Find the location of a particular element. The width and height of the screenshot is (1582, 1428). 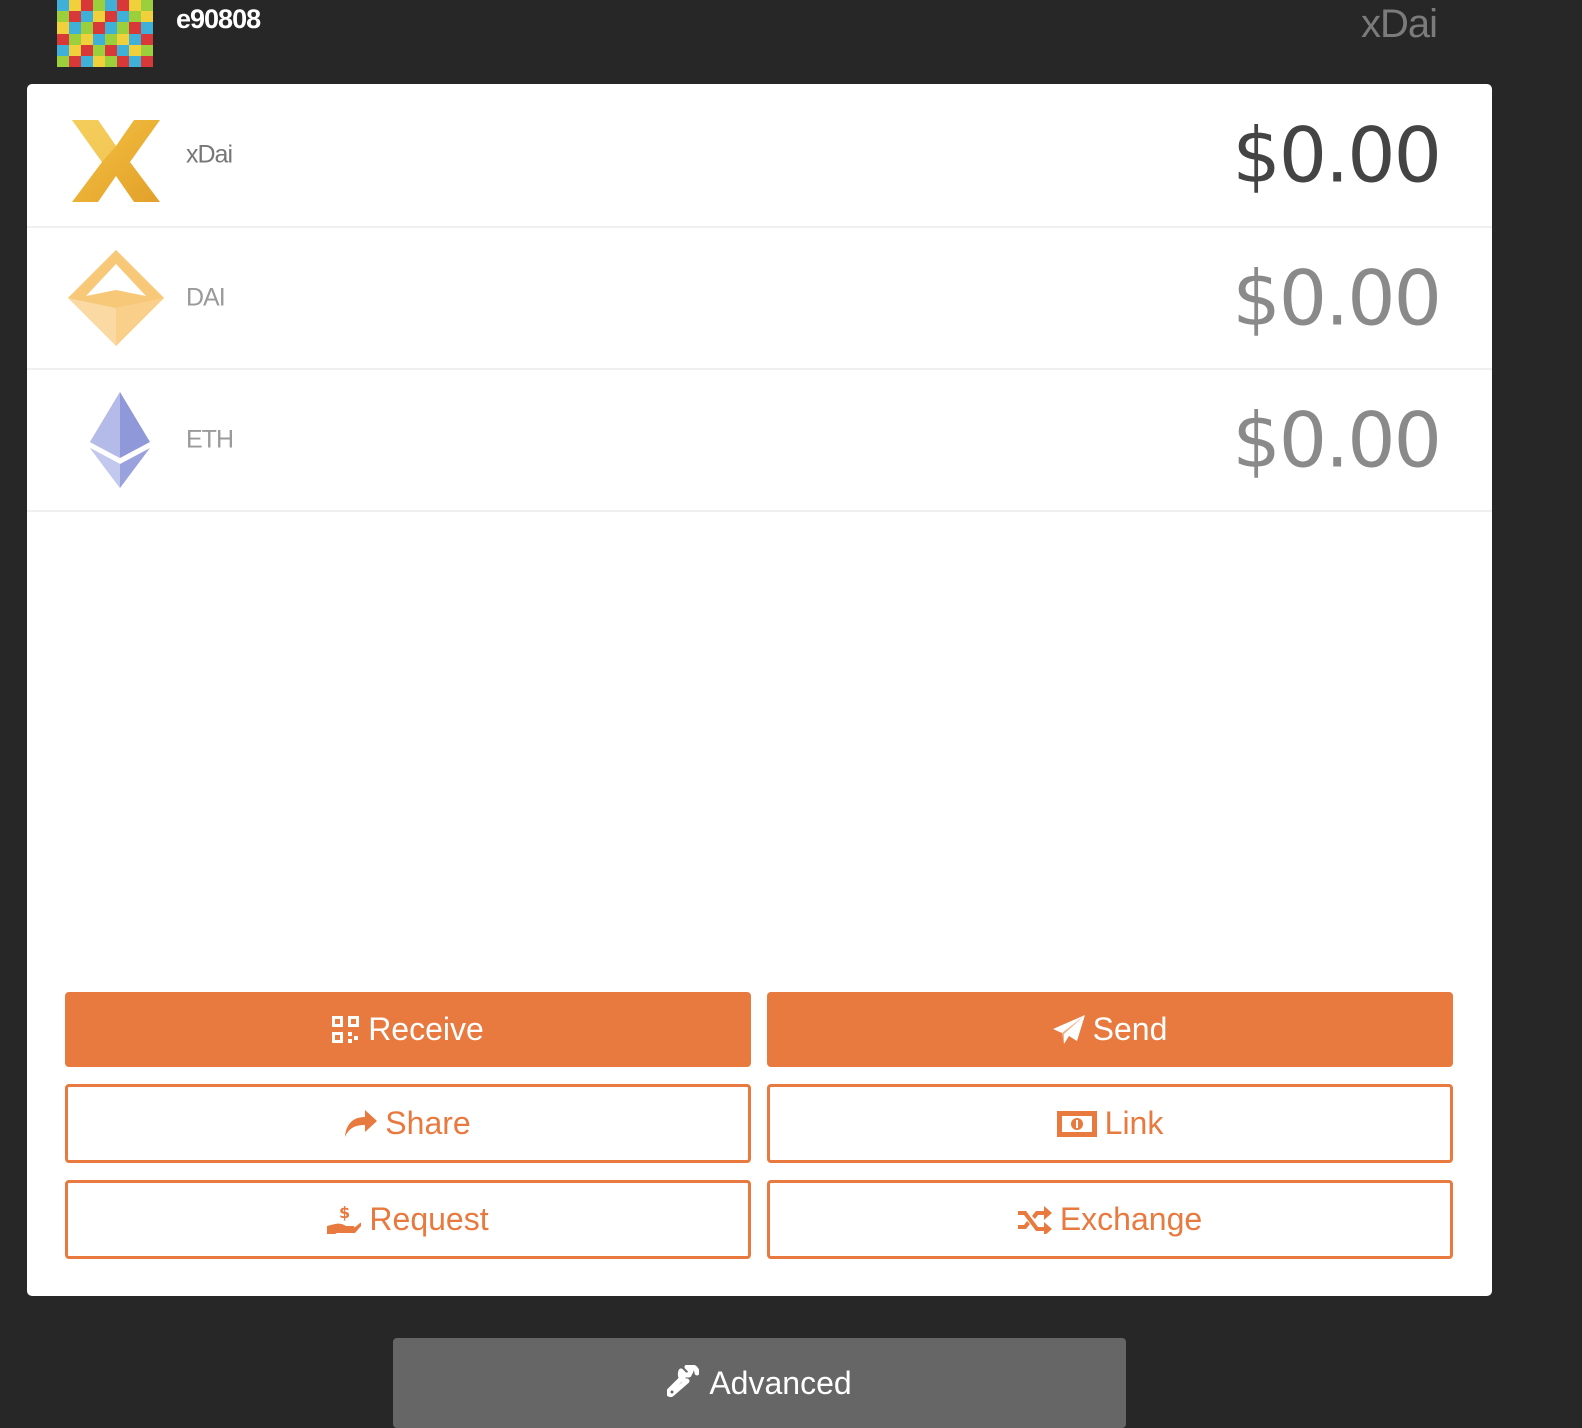

paper-plane-icon is located at coordinates (1068, 1029).